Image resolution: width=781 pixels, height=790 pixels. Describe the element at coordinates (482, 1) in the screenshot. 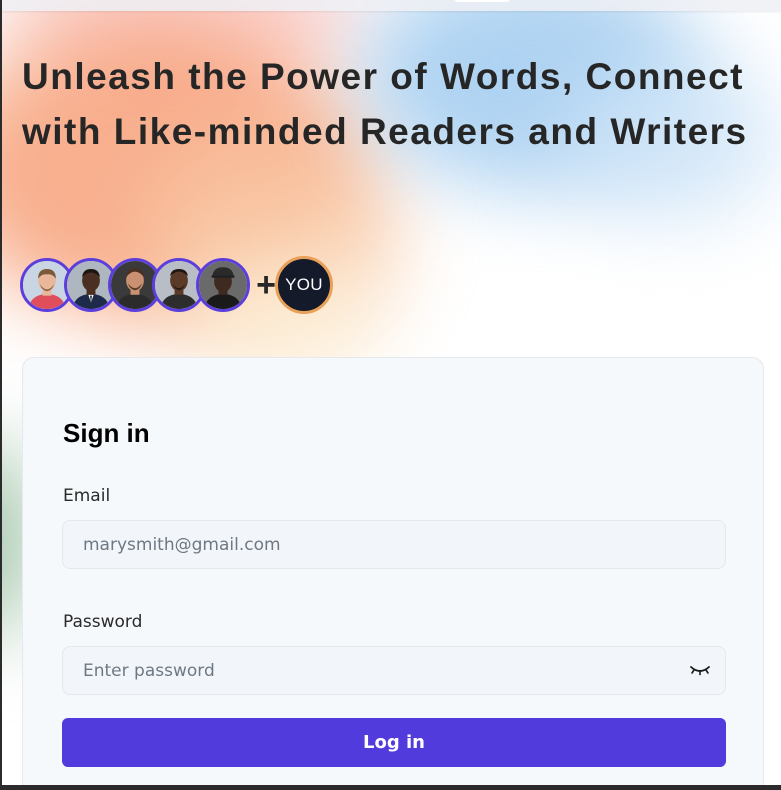

I see `top-bar-tab` at that location.